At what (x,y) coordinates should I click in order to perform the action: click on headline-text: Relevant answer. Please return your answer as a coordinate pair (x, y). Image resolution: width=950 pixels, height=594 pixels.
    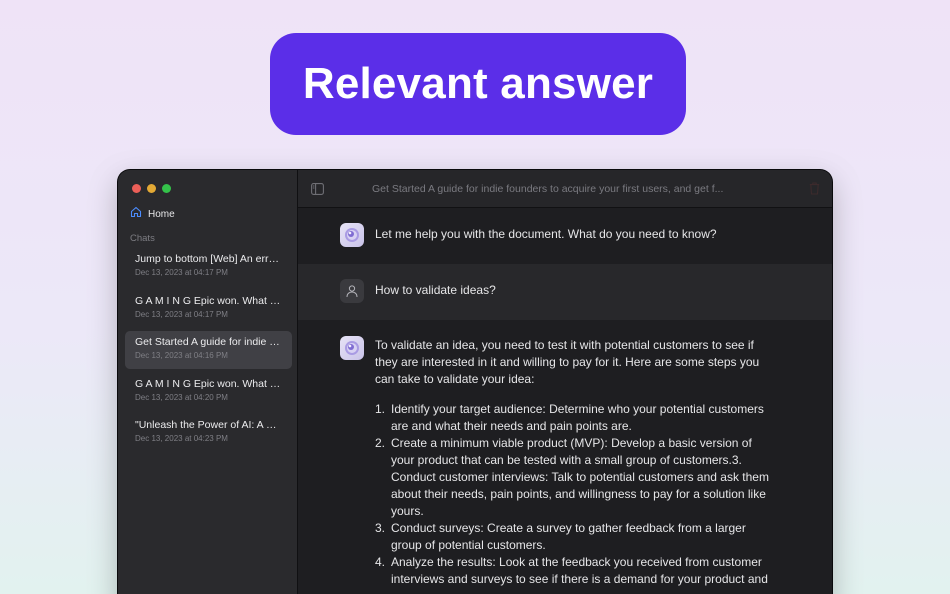
    Looking at the image, I should click on (478, 83).